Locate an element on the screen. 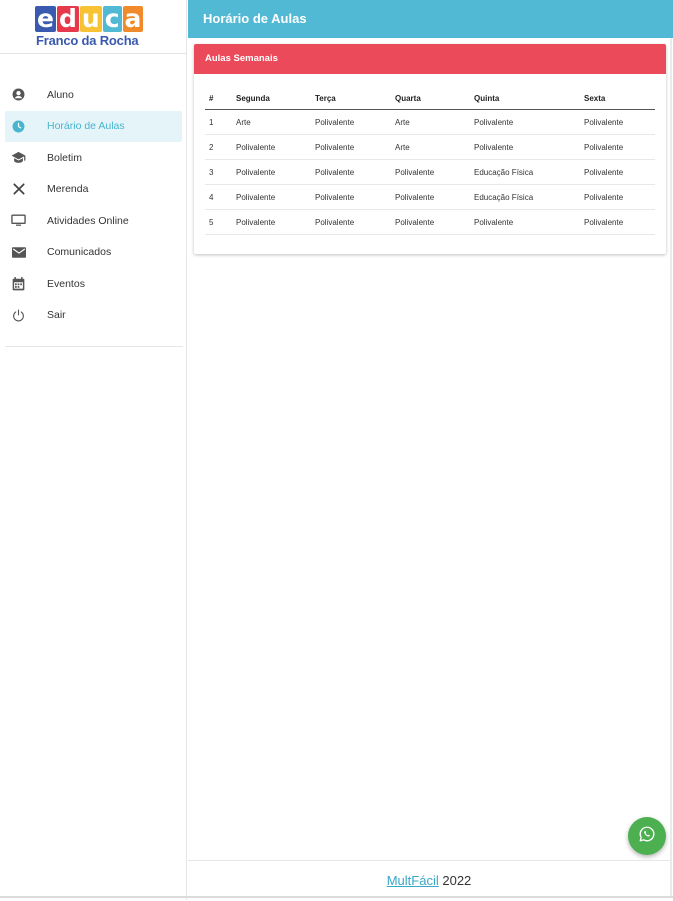  sidebar-item-label: Merenda is located at coordinates (68, 189).